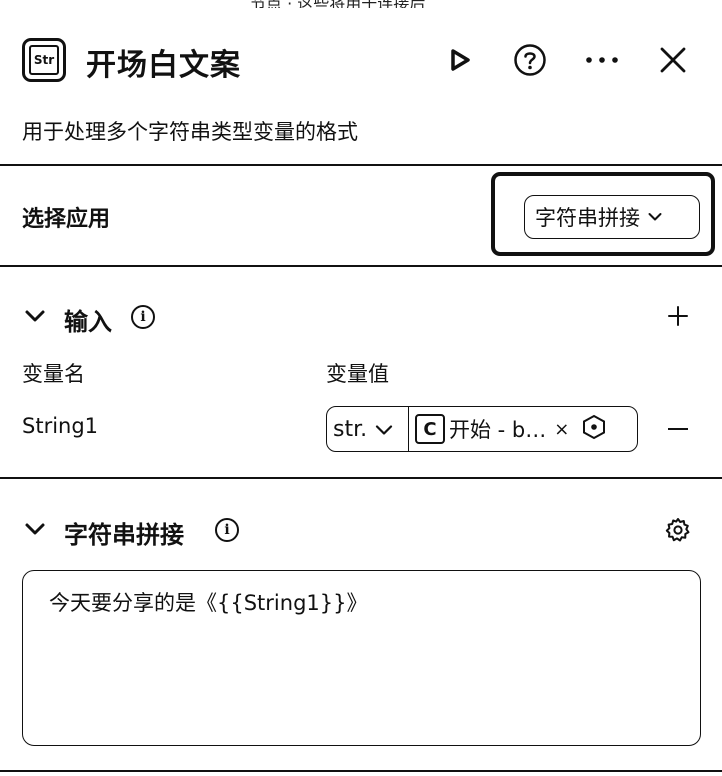 Image resolution: width=722 pixels, height=776 pixels. I want to click on help-button, so click(530, 60).